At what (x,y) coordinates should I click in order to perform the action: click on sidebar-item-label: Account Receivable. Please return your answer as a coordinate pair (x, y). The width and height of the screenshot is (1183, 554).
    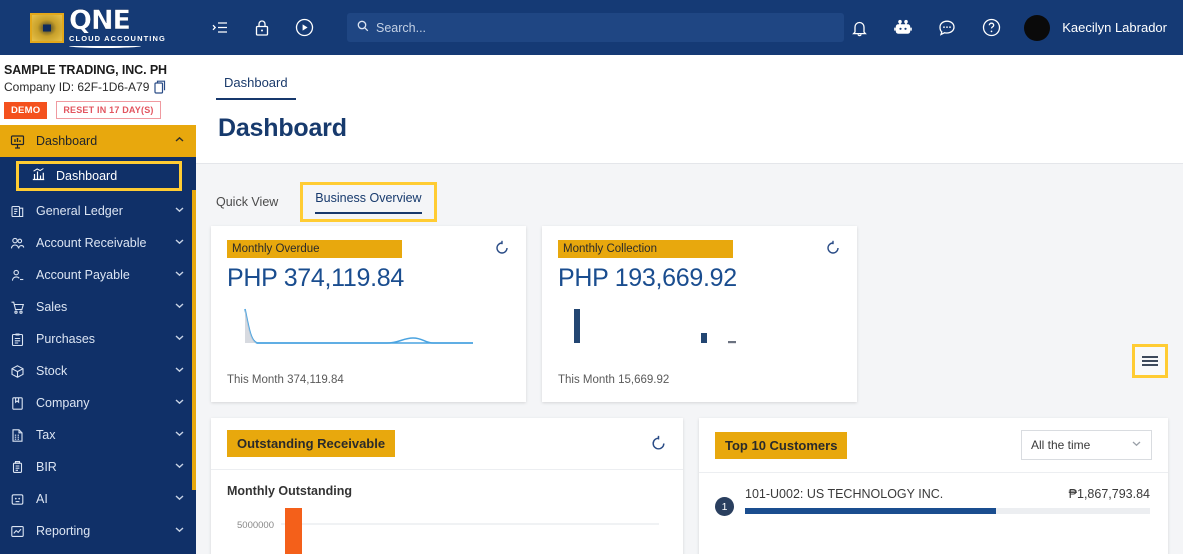
    Looking at the image, I should click on (91, 243).